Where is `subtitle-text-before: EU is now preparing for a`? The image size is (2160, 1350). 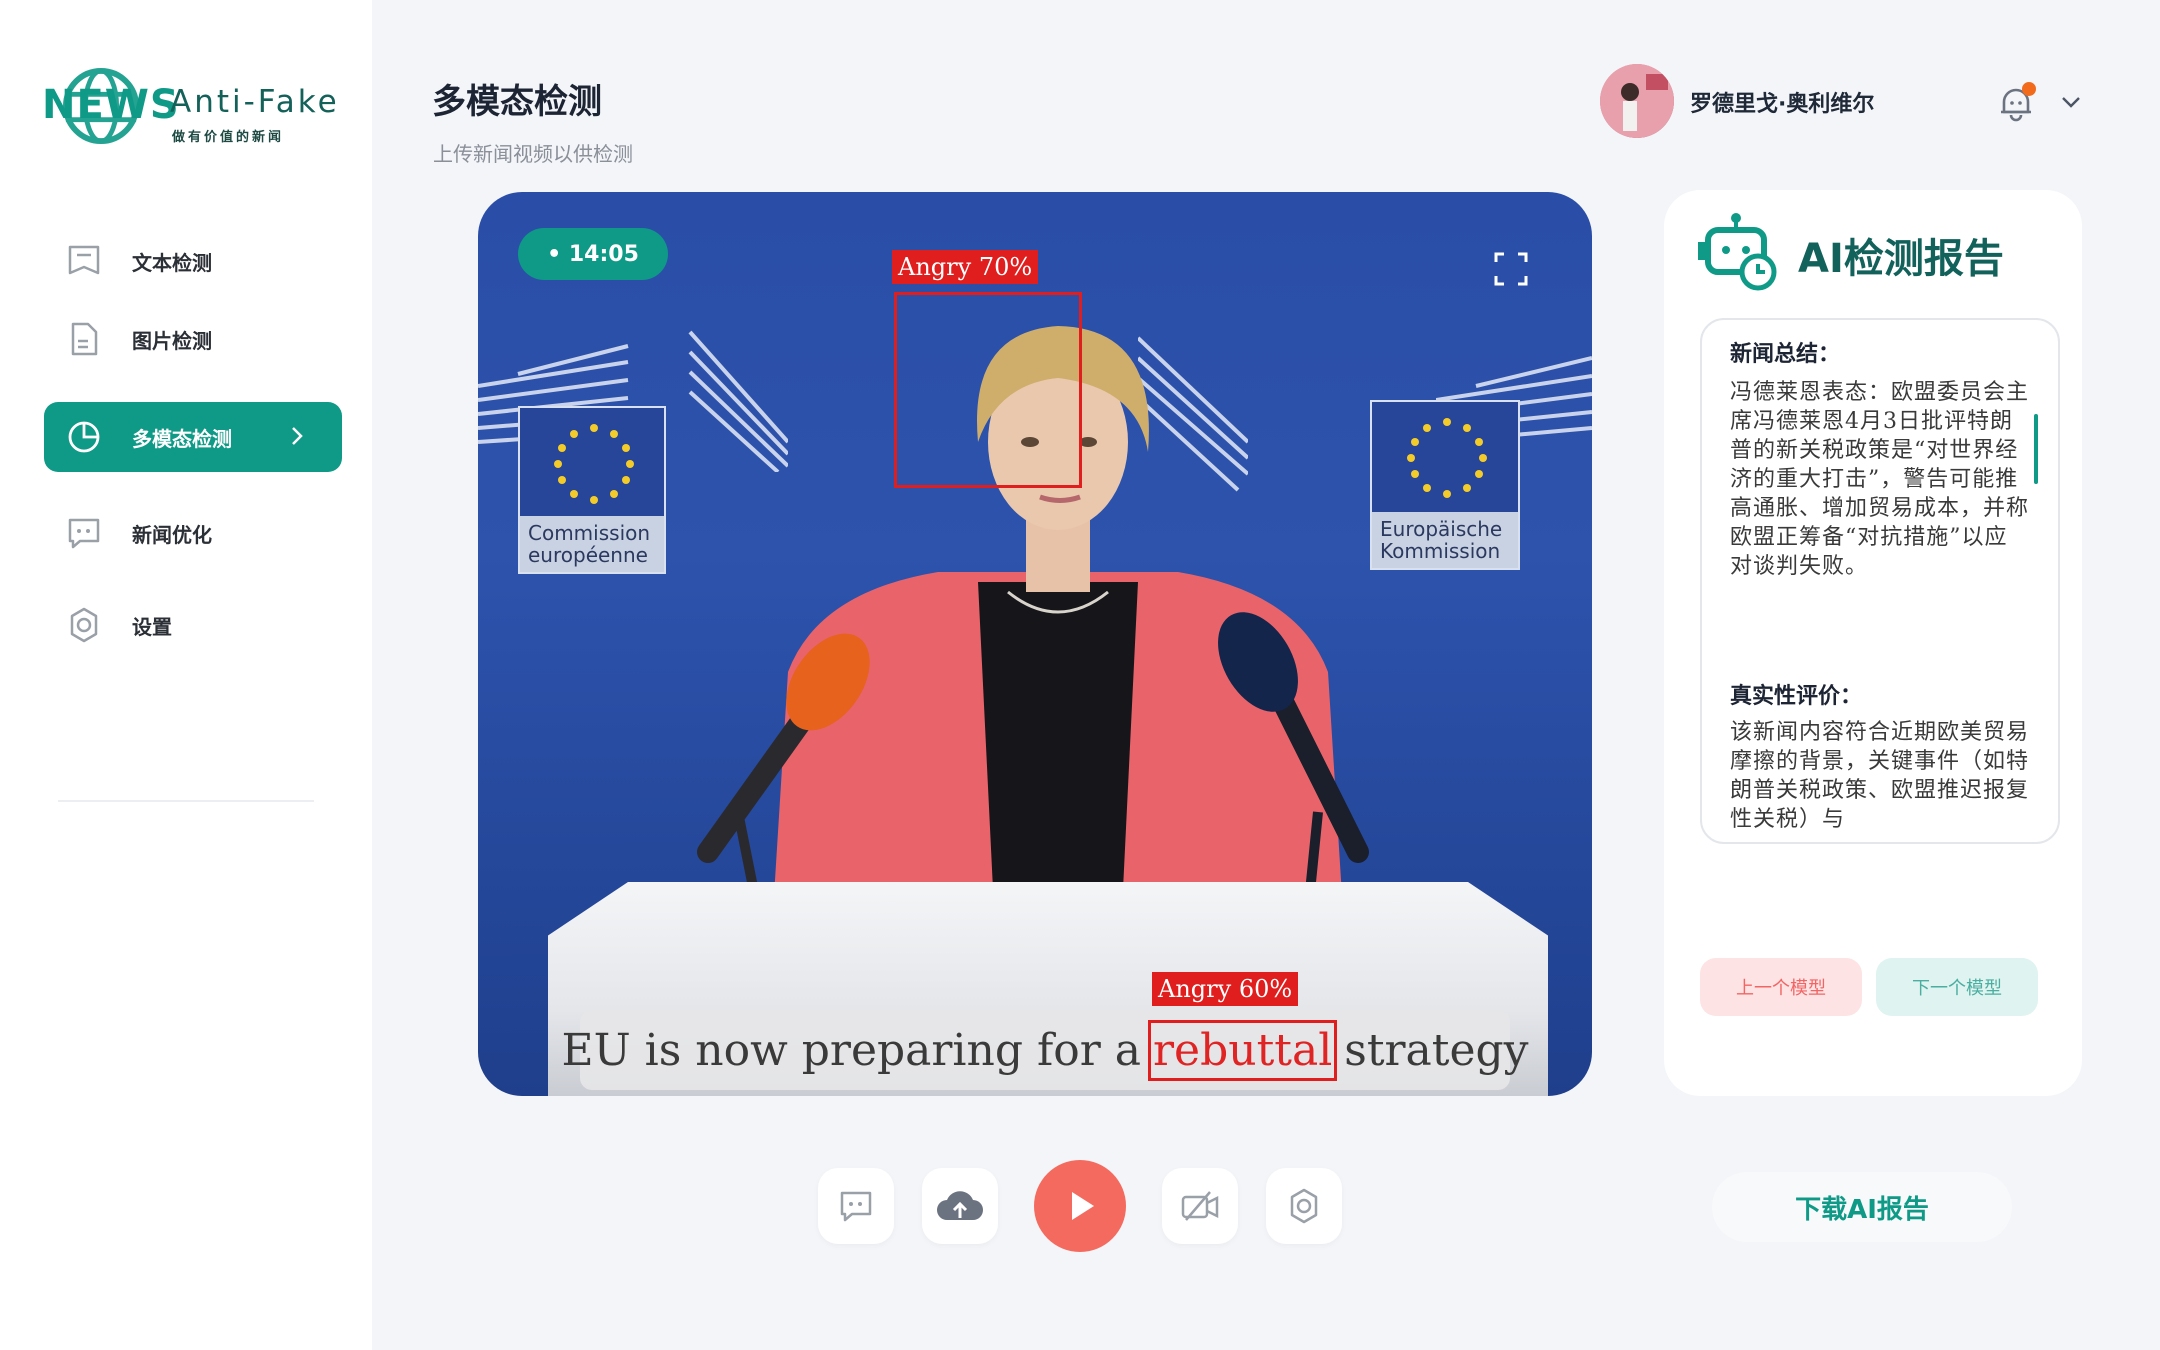
subtitle-text-before: EU is now preparing for a is located at coordinates (851, 1050).